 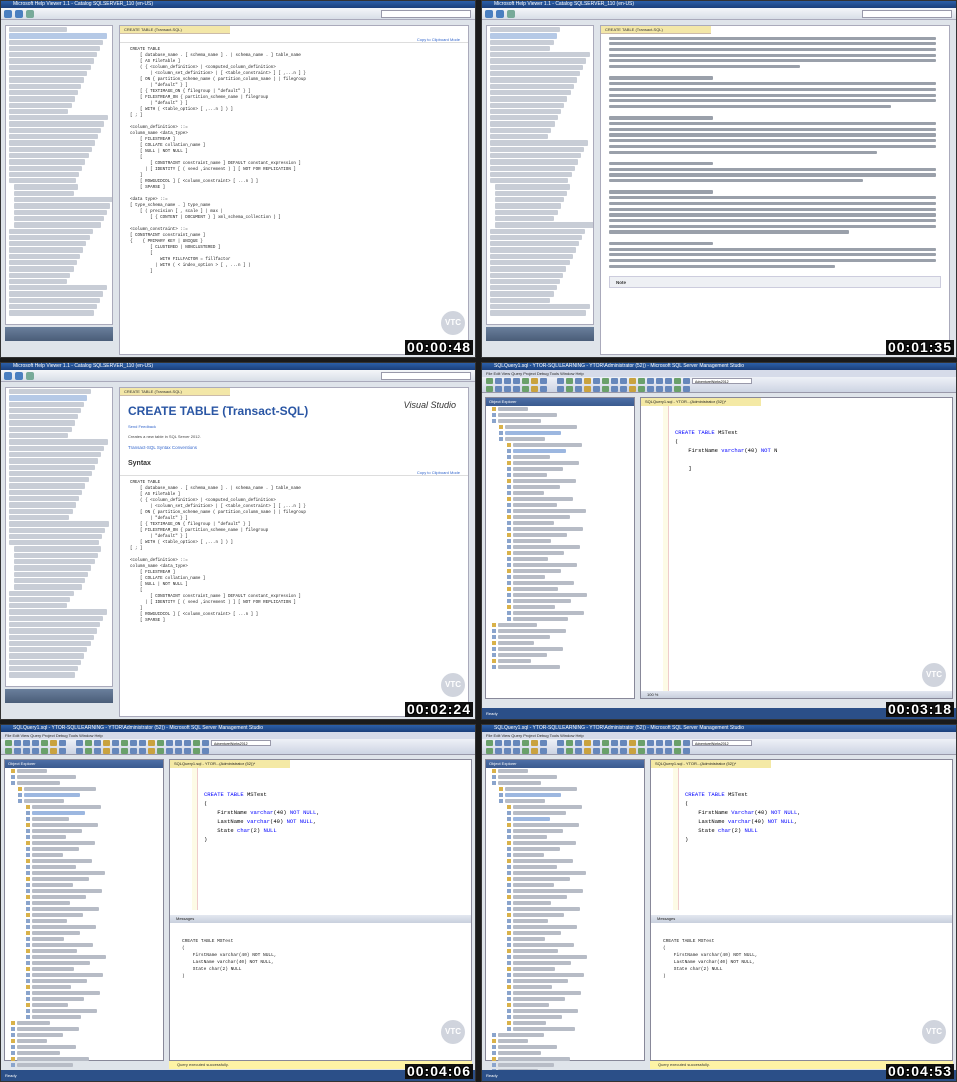 I want to click on tab-create-table: CREATE TABLE (Transact-SQL), so click(x=656, y=30).